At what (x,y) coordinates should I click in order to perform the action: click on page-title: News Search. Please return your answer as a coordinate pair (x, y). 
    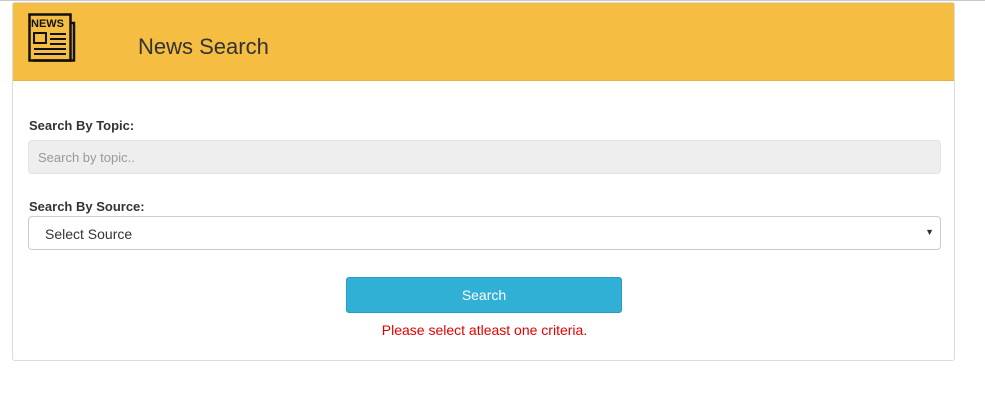
    Looking at the image, I should click on (203, 46).